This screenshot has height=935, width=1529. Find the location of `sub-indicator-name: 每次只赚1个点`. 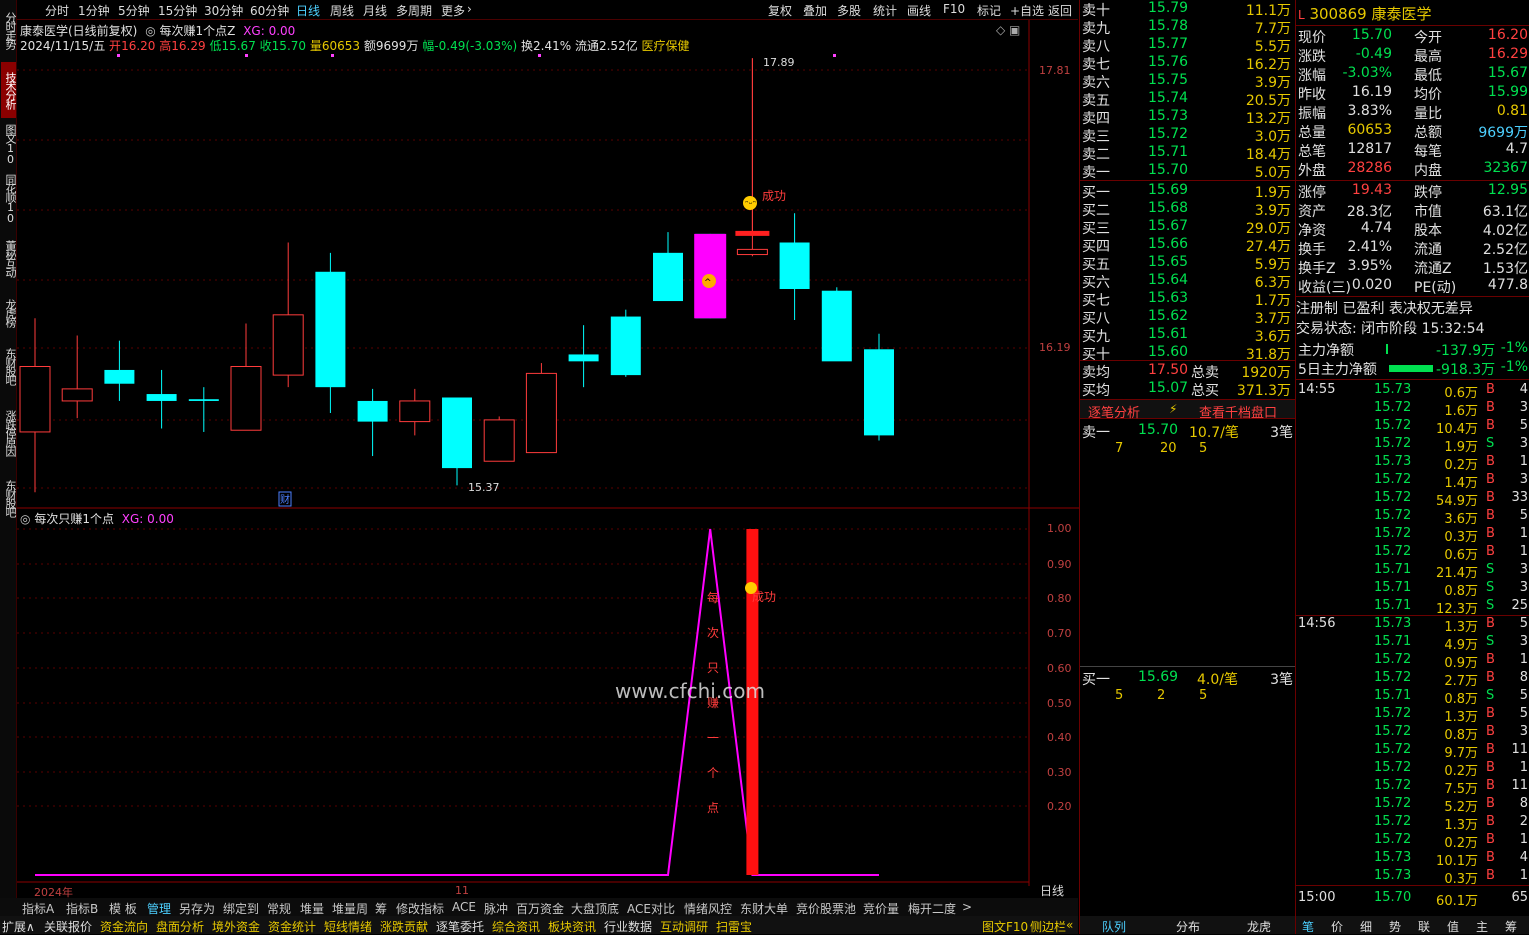

sub-indicator-name: 每次只赚1个点 is located at coordinates (74, 519).